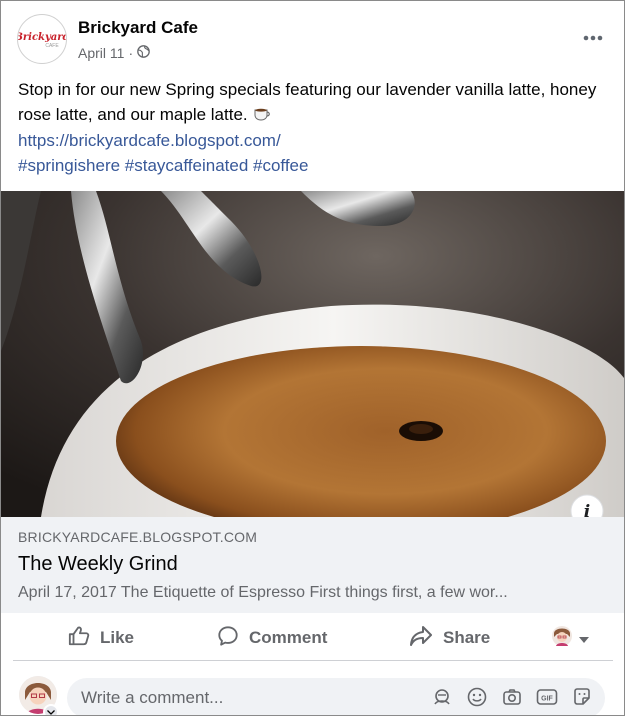  Describe the element at coordinates (314, 40) in the screenshot. I see `post-header: Brickyard CAFE Brickyard Cafe April 11 ·` at that location.